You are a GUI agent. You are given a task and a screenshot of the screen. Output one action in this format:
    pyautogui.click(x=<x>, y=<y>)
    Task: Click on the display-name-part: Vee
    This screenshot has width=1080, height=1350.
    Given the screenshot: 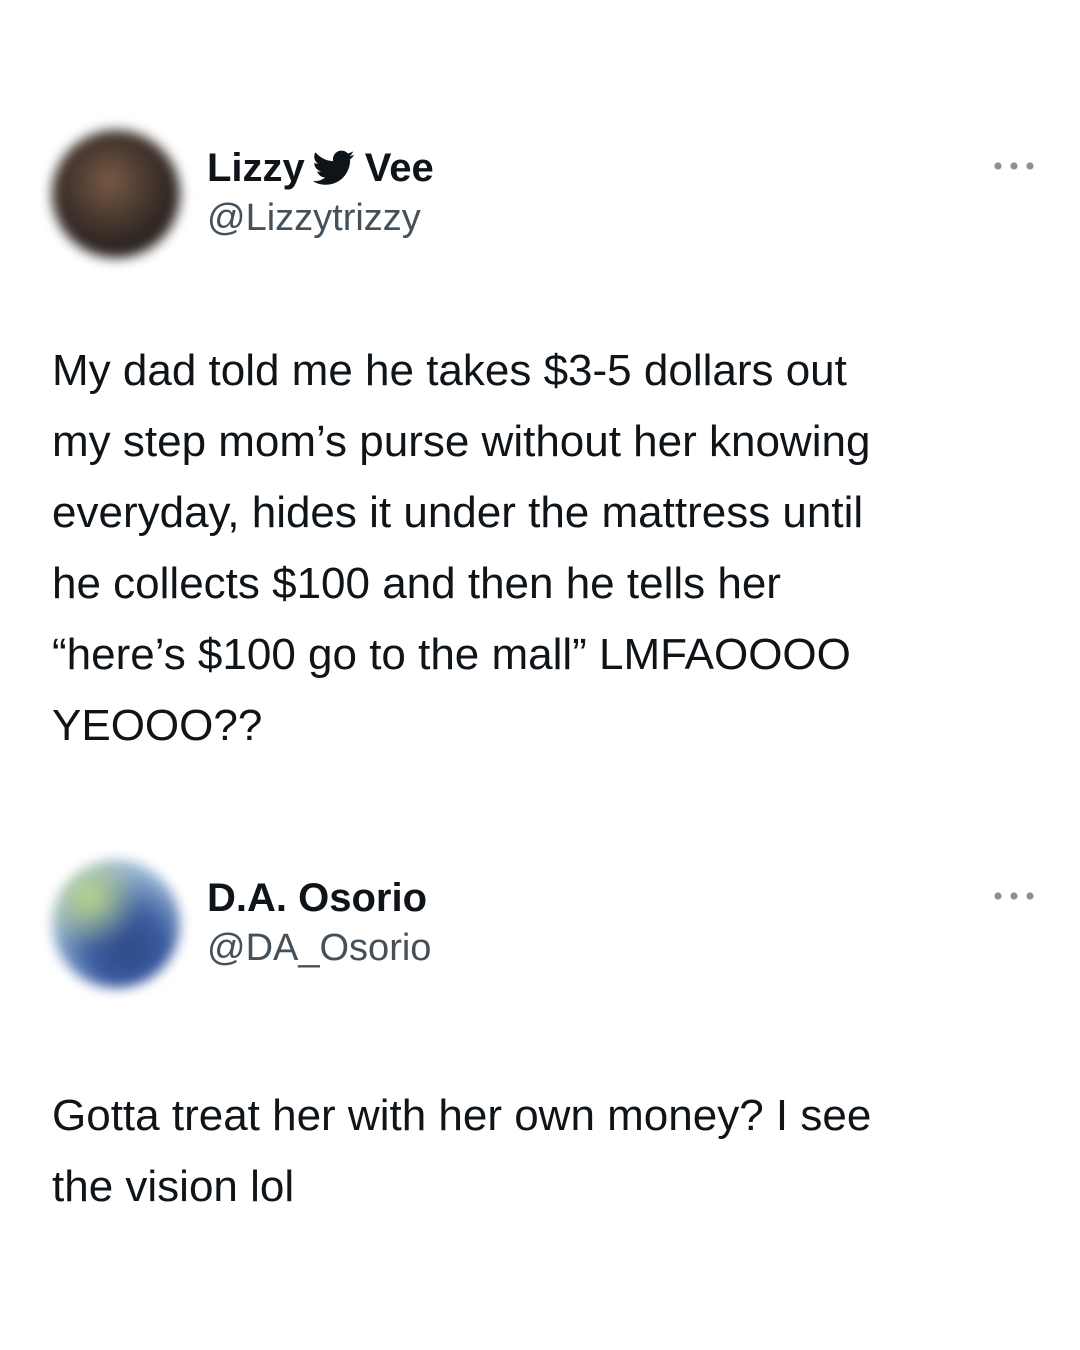 What is the action you would take?
    pyautogui.click(x=399, y=168)
    